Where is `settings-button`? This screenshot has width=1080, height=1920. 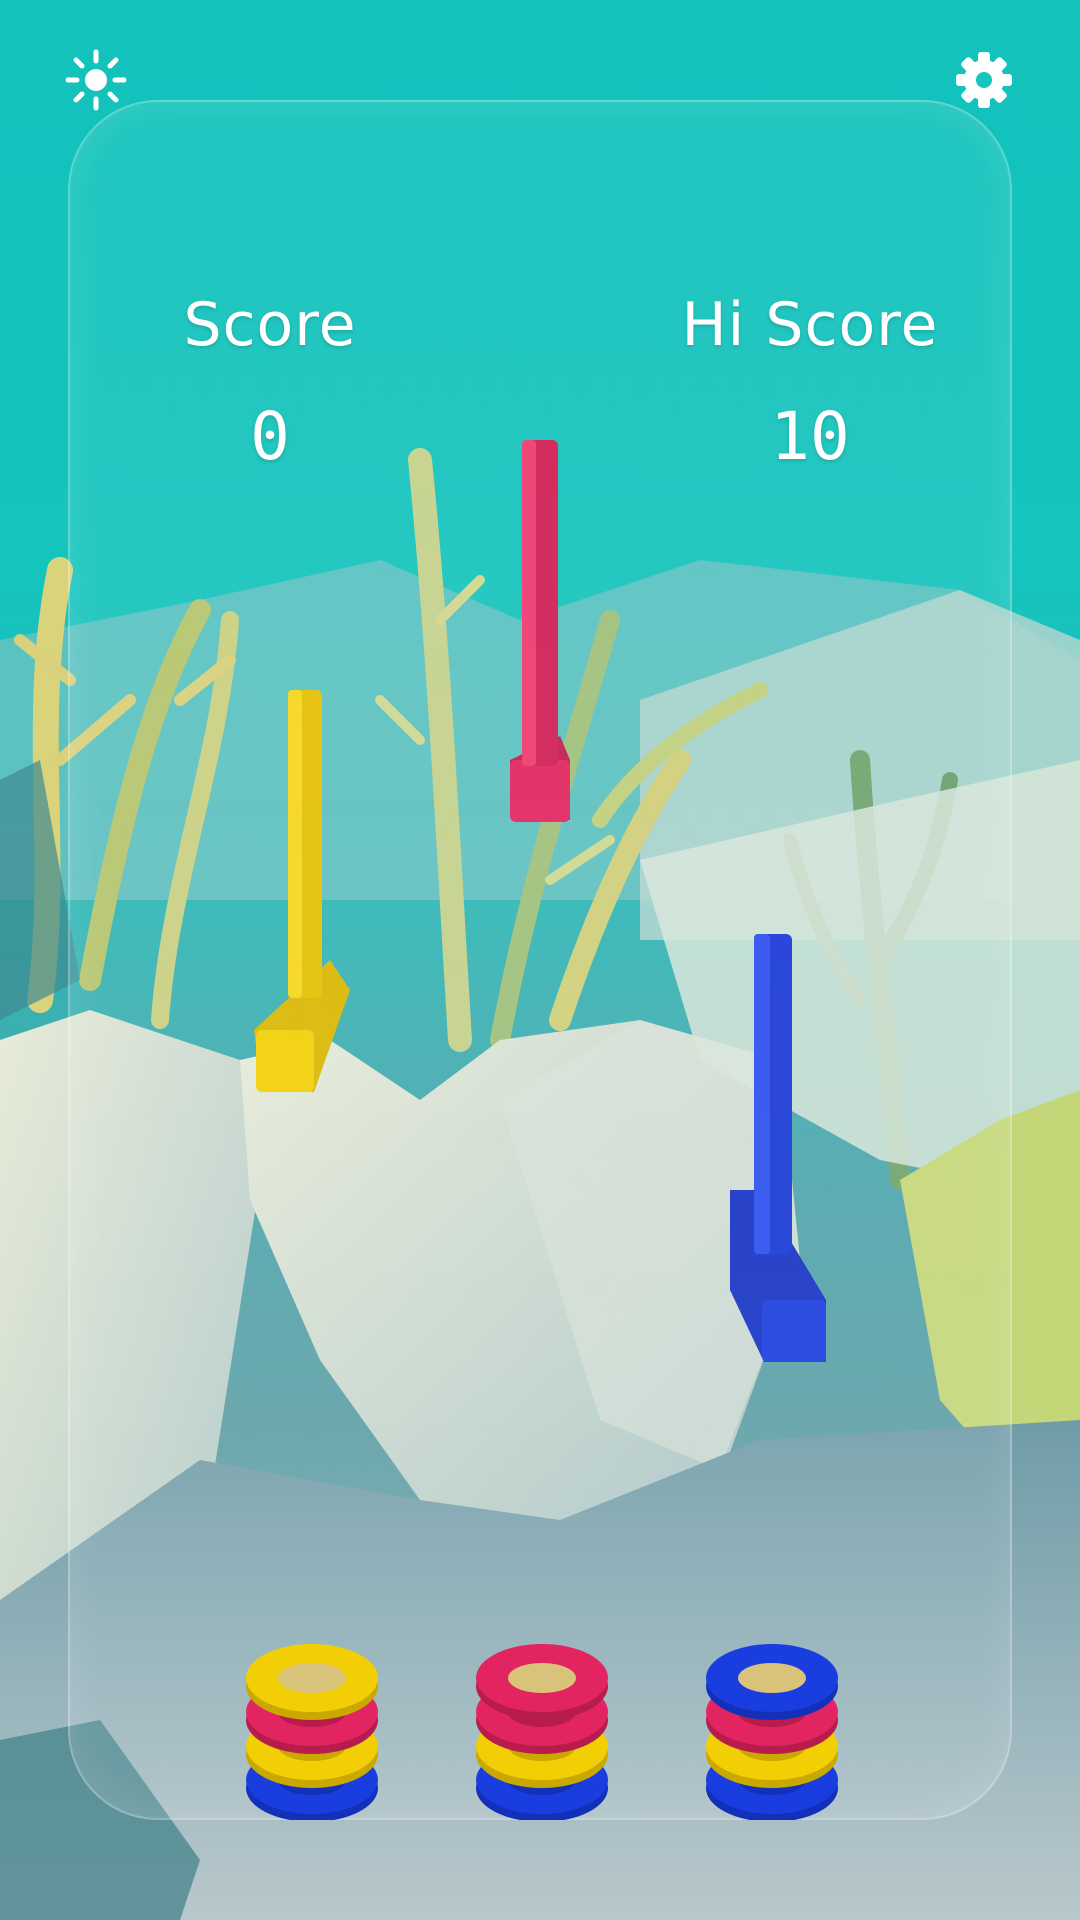 settings-button is located at coordinates (984, 80).